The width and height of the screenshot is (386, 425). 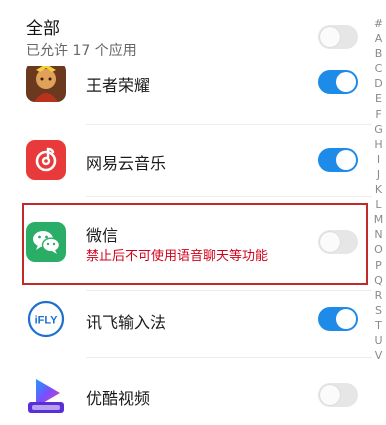 I want to click on iflytek-input-icon: iFLY, so click(x=46, y=319).